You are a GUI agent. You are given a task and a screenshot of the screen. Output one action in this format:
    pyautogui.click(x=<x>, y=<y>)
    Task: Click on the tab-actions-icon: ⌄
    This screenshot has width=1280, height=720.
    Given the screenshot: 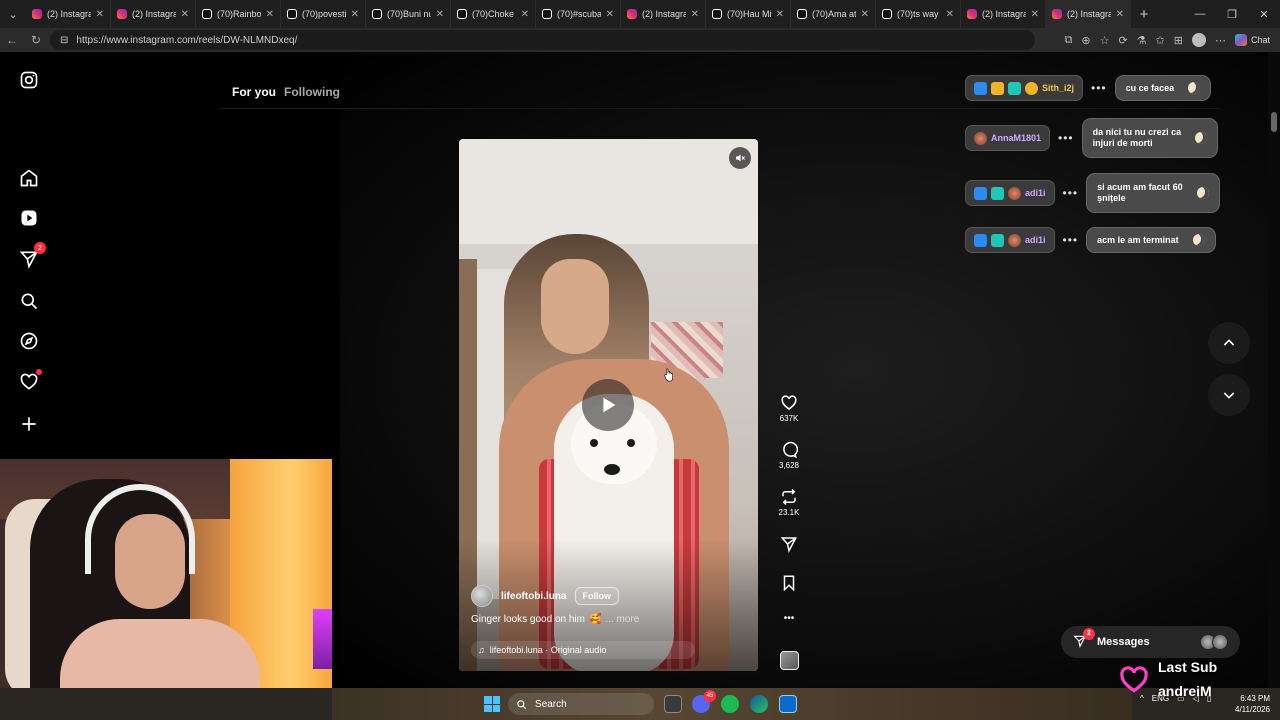 What is the action you would take?
    pyautogui.click(x=13, y=14)
    